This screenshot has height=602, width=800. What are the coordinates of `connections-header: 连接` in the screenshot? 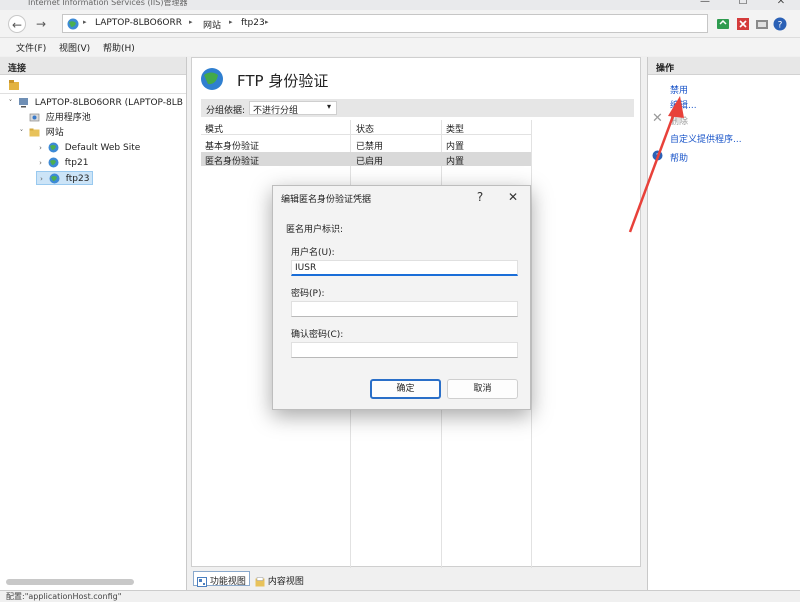 It's located at (93, 66).